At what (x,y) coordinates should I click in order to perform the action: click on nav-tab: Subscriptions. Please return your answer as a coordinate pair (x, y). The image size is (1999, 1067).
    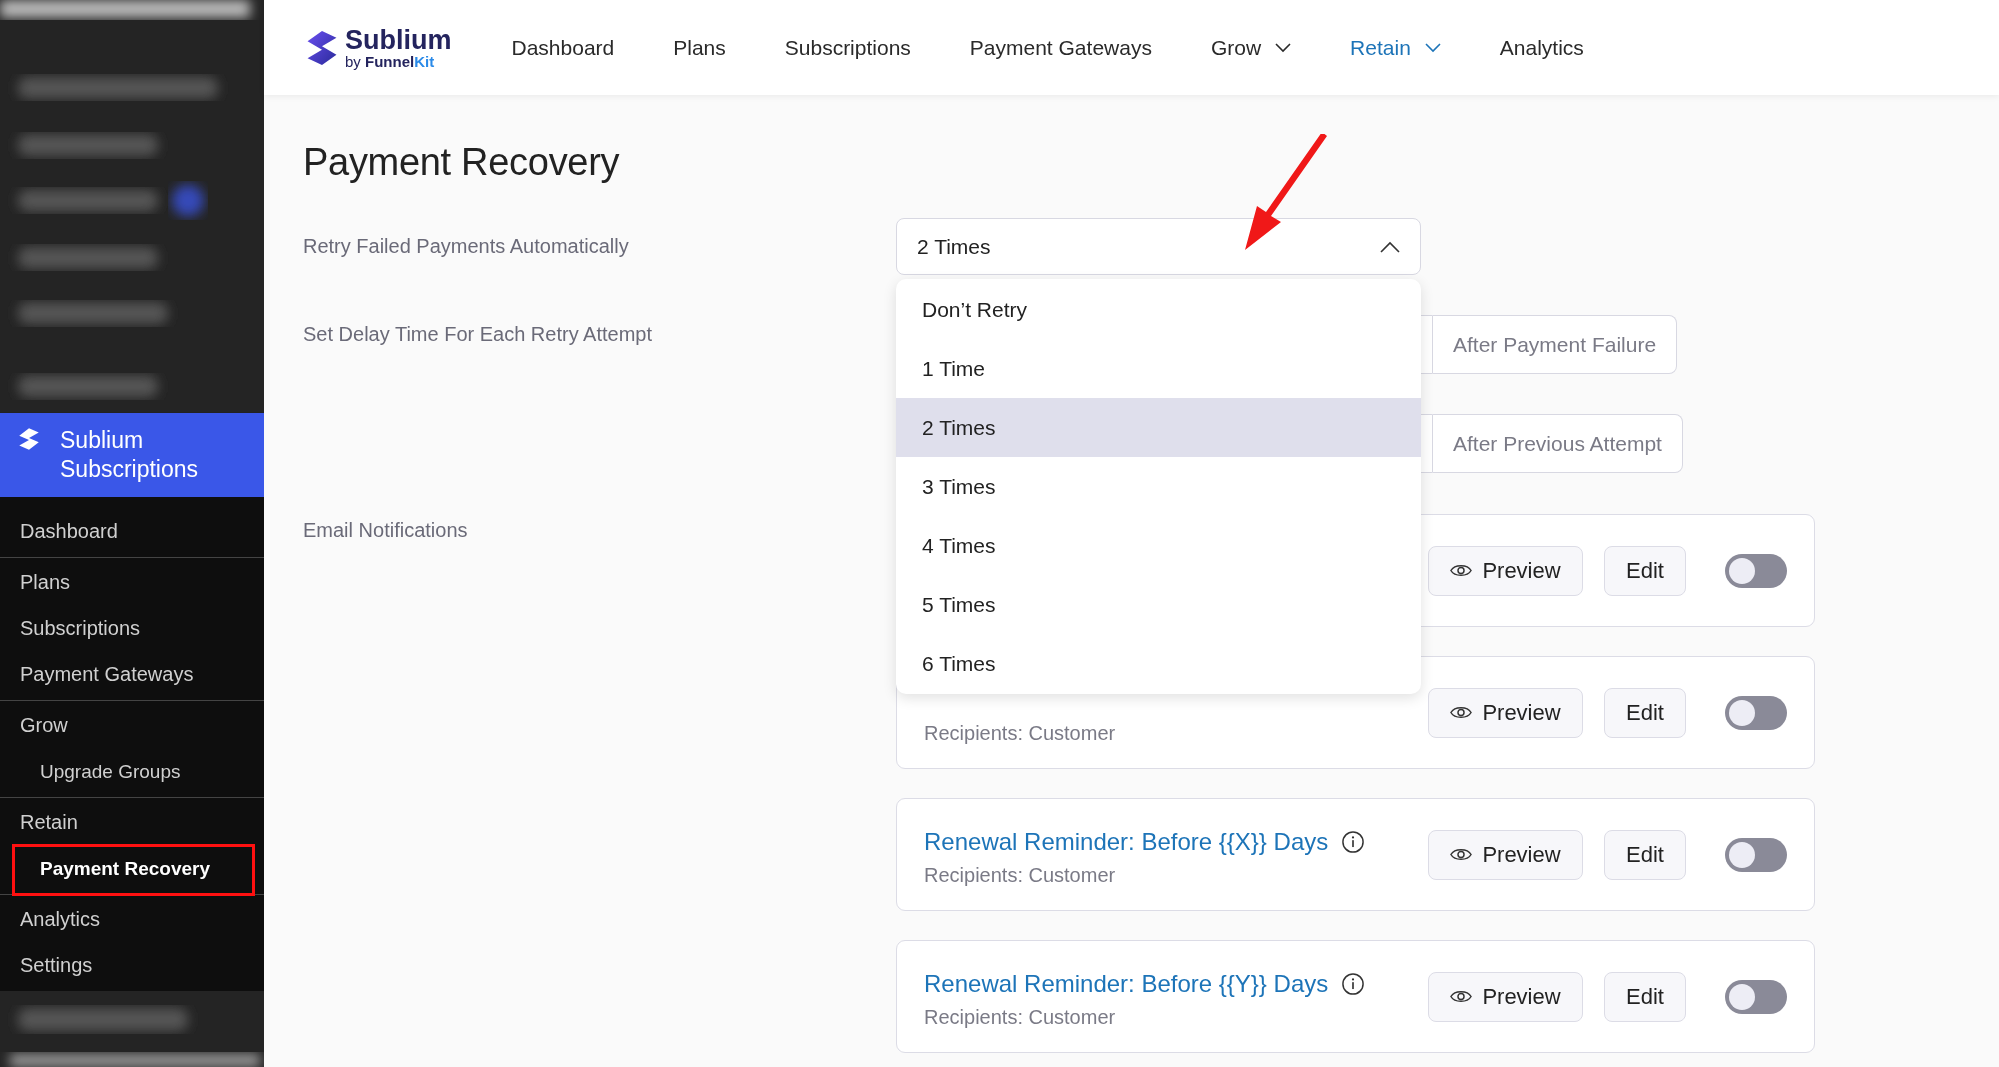
    Looking at the image, I should click on (847, 47).